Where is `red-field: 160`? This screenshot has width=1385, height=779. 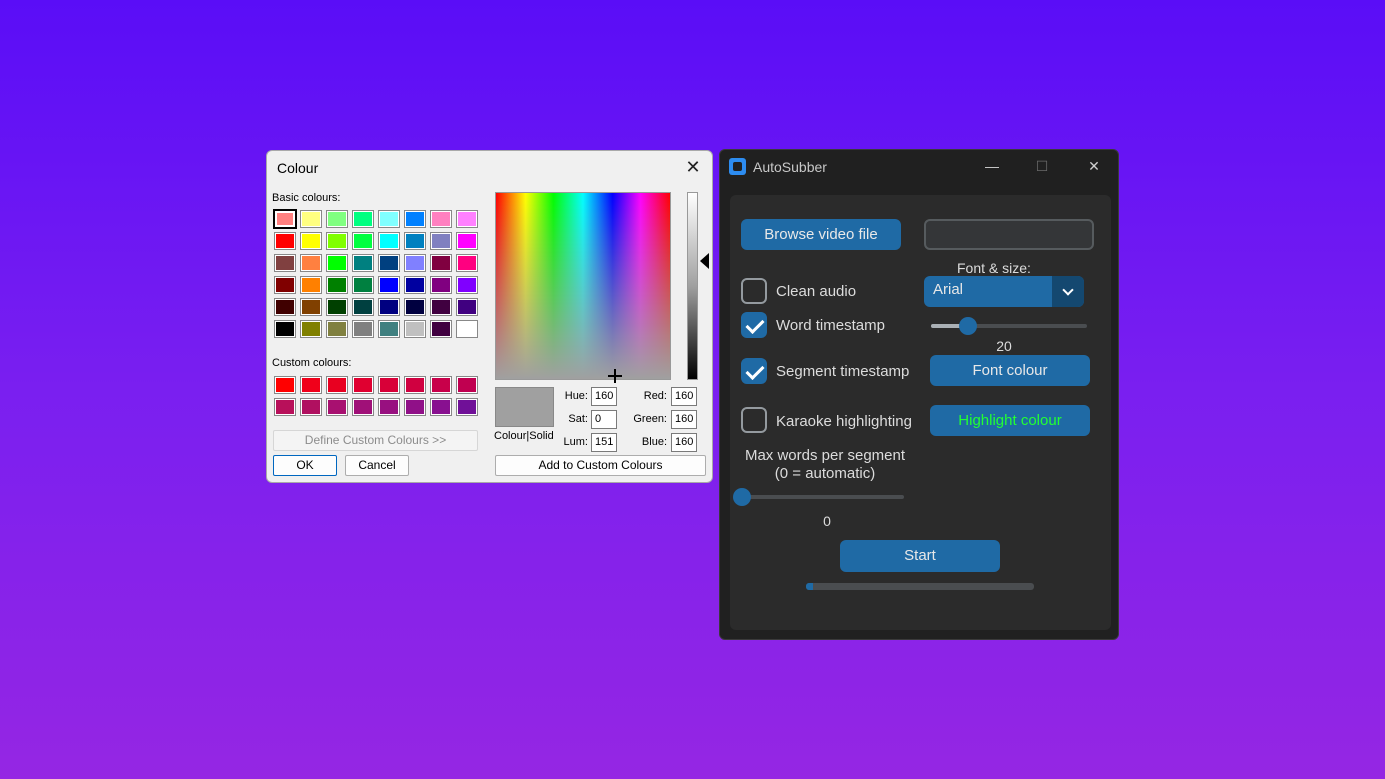 red-field: 160 is located at coordinates (684, 396).